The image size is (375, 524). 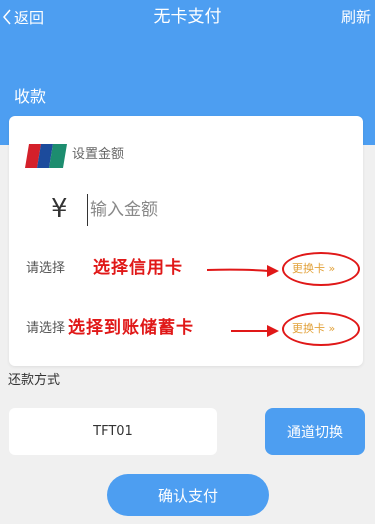 What do you see at coordinates (46, 268) in the screenshot?
I see `select-credit-card-label: 请选择` at bounding box center [46, 268].